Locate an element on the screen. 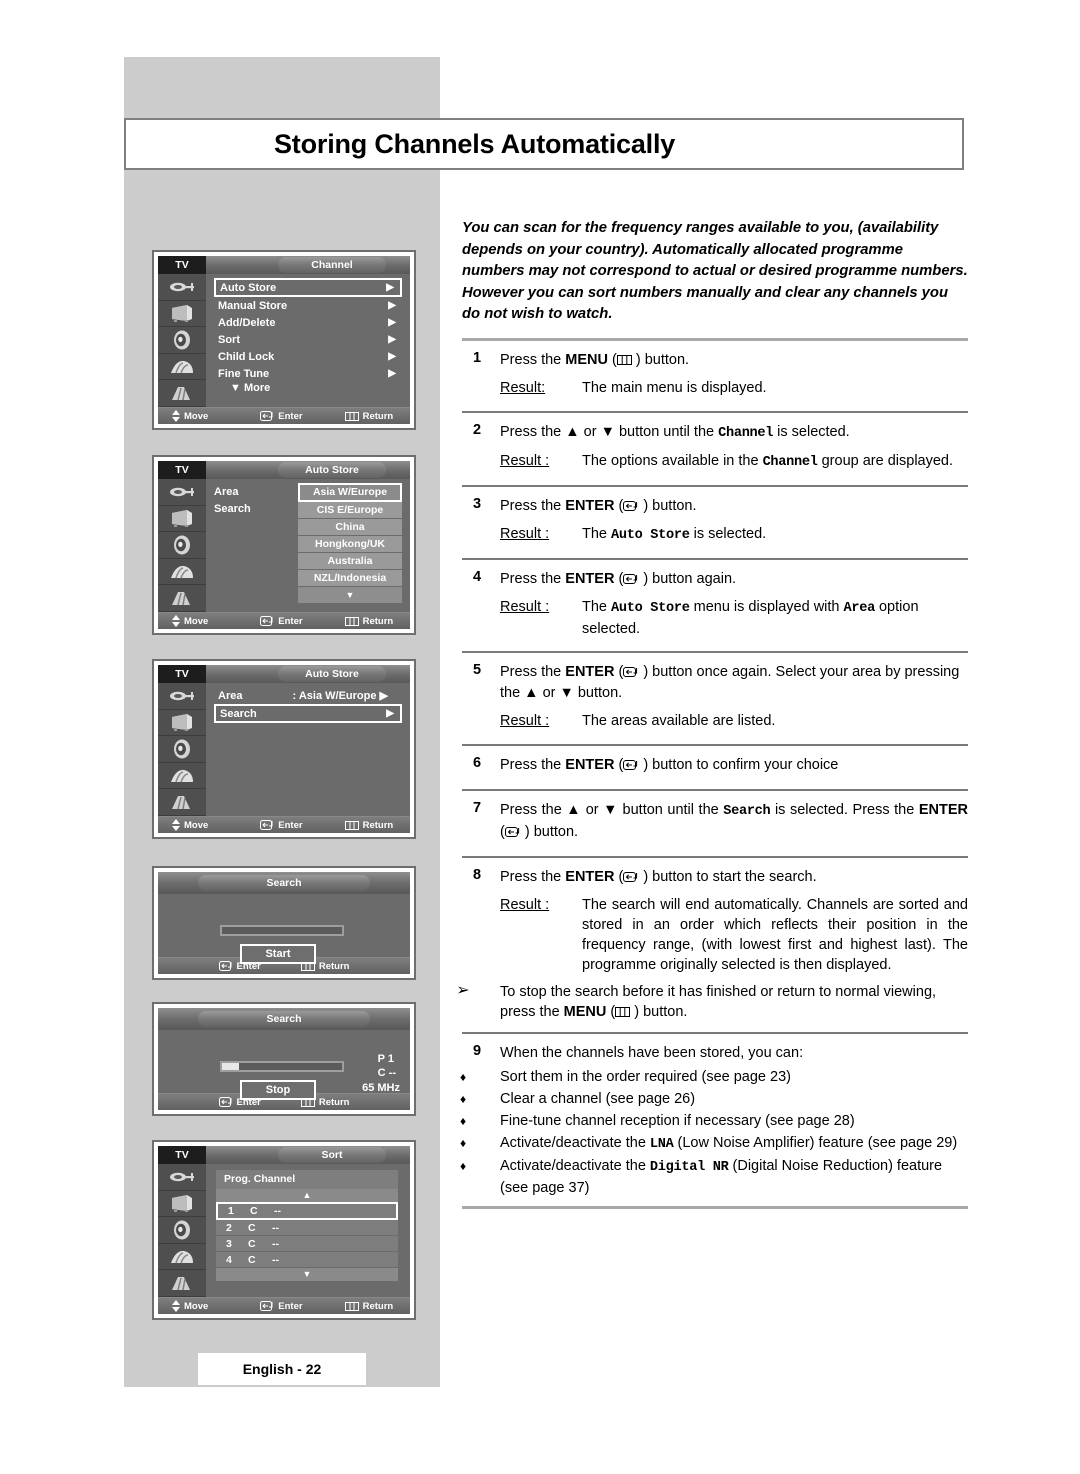 The width and height of the screenshot is (1080, 1474). step-instruction: Press the MENU ( ) button. is located at coordinates (595, 359).